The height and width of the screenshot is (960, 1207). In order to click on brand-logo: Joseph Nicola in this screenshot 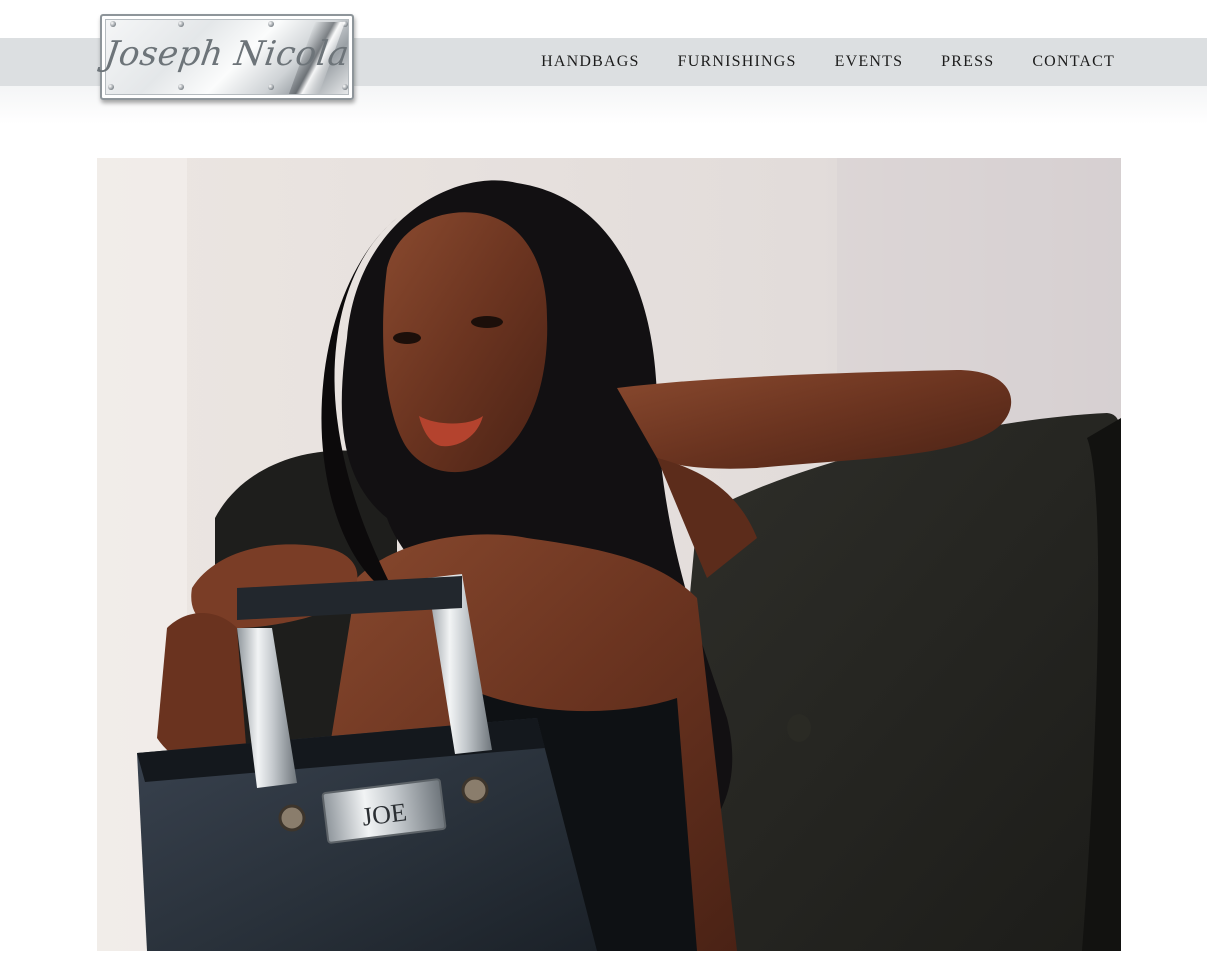, I will do `click(227, 57)`.